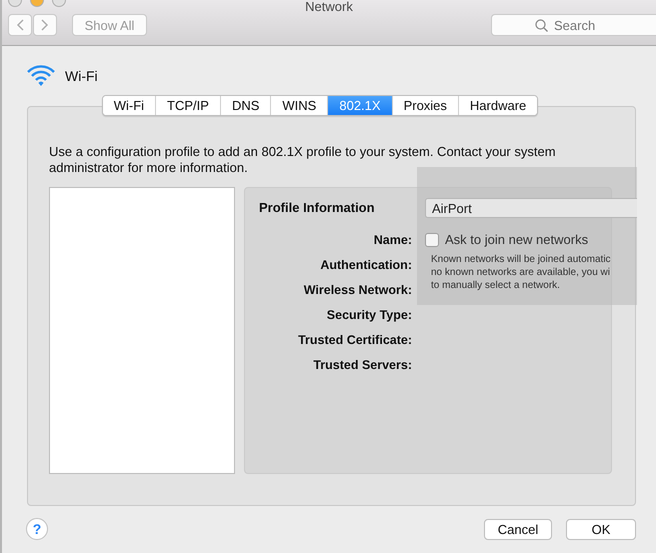 Image resolution: width=656 pixels, height=553 pixels. I want to click on note-line: Known networks will be joined automatic, so click(521, 259).